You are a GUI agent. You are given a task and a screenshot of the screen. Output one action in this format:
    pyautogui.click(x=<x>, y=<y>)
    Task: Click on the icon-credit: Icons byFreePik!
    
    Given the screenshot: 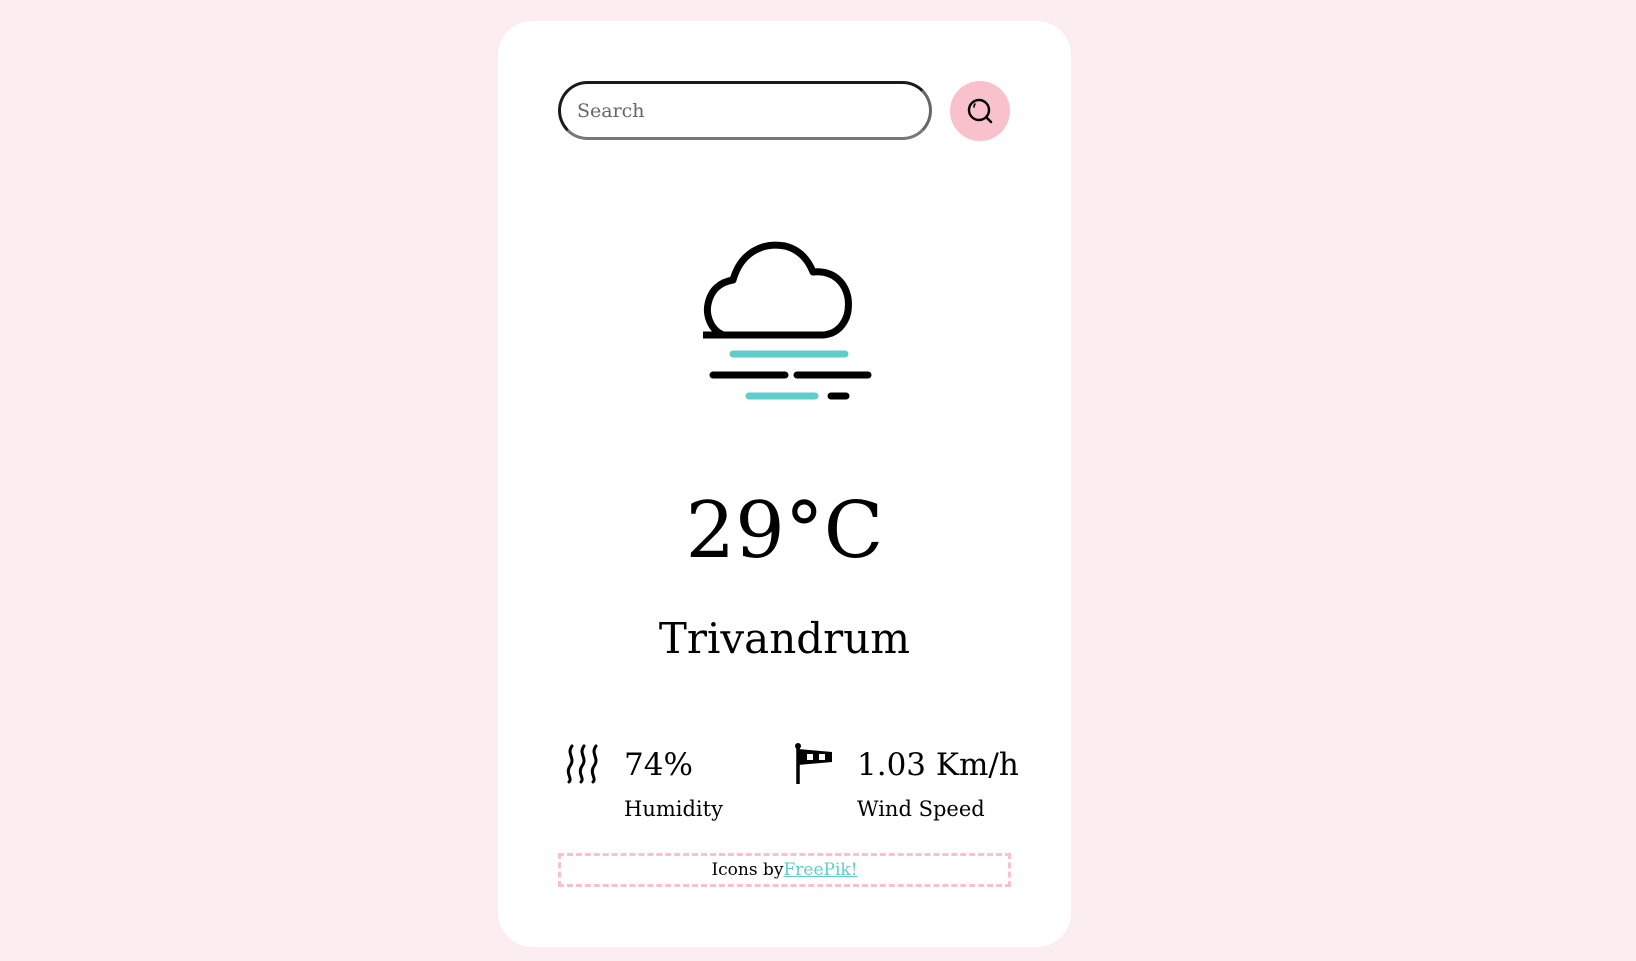 What is the action you would take?
    pyautogui.click(x=784, y=870)
    